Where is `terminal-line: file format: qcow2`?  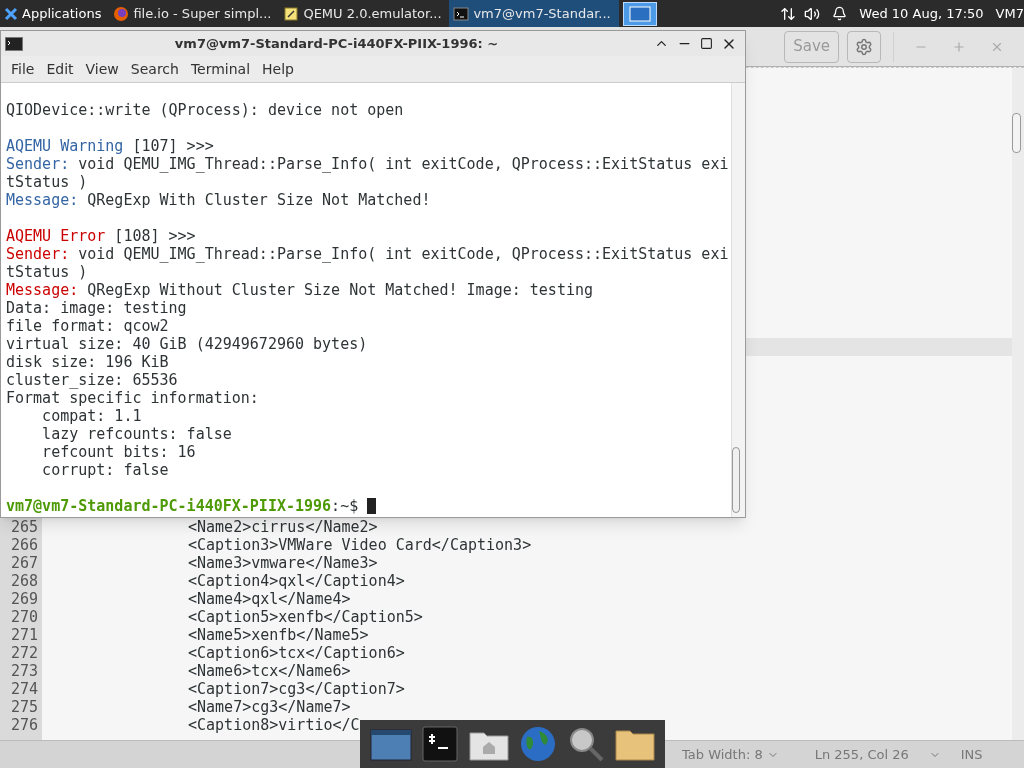 terminal-line: file format: qcow2 is located at coordinates (88, 326).